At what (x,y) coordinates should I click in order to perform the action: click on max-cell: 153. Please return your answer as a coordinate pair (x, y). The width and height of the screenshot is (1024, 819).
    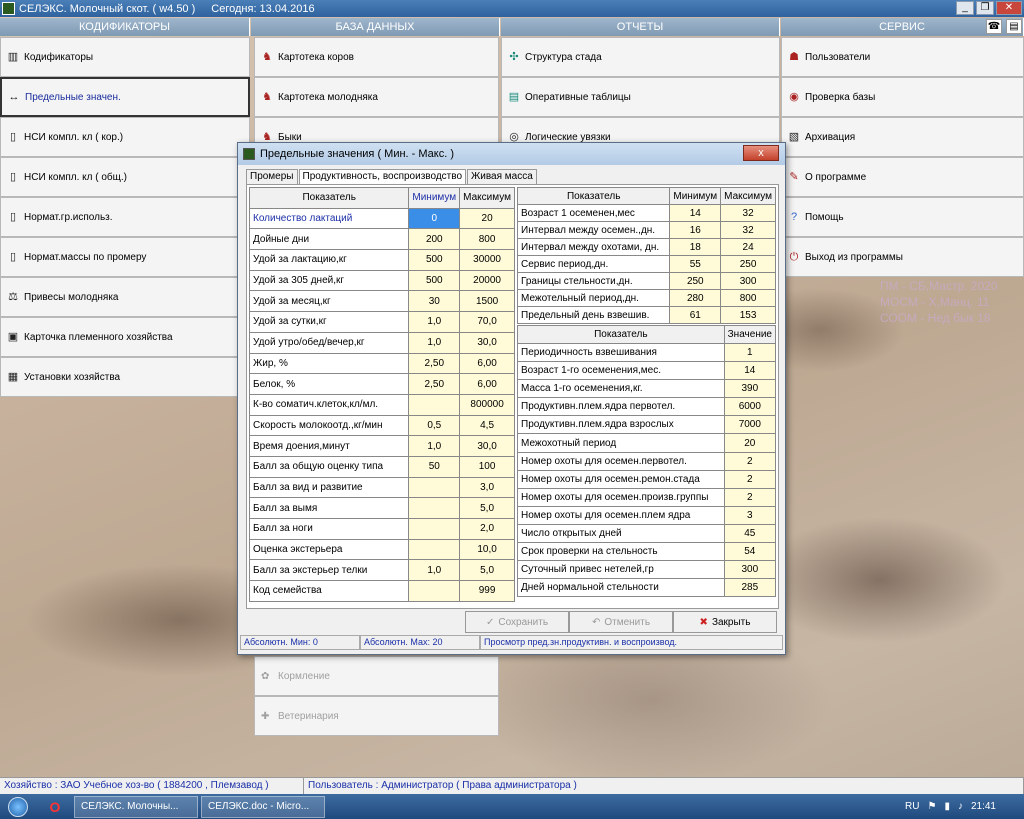
    Looking at the image, I should click on (748, 315).